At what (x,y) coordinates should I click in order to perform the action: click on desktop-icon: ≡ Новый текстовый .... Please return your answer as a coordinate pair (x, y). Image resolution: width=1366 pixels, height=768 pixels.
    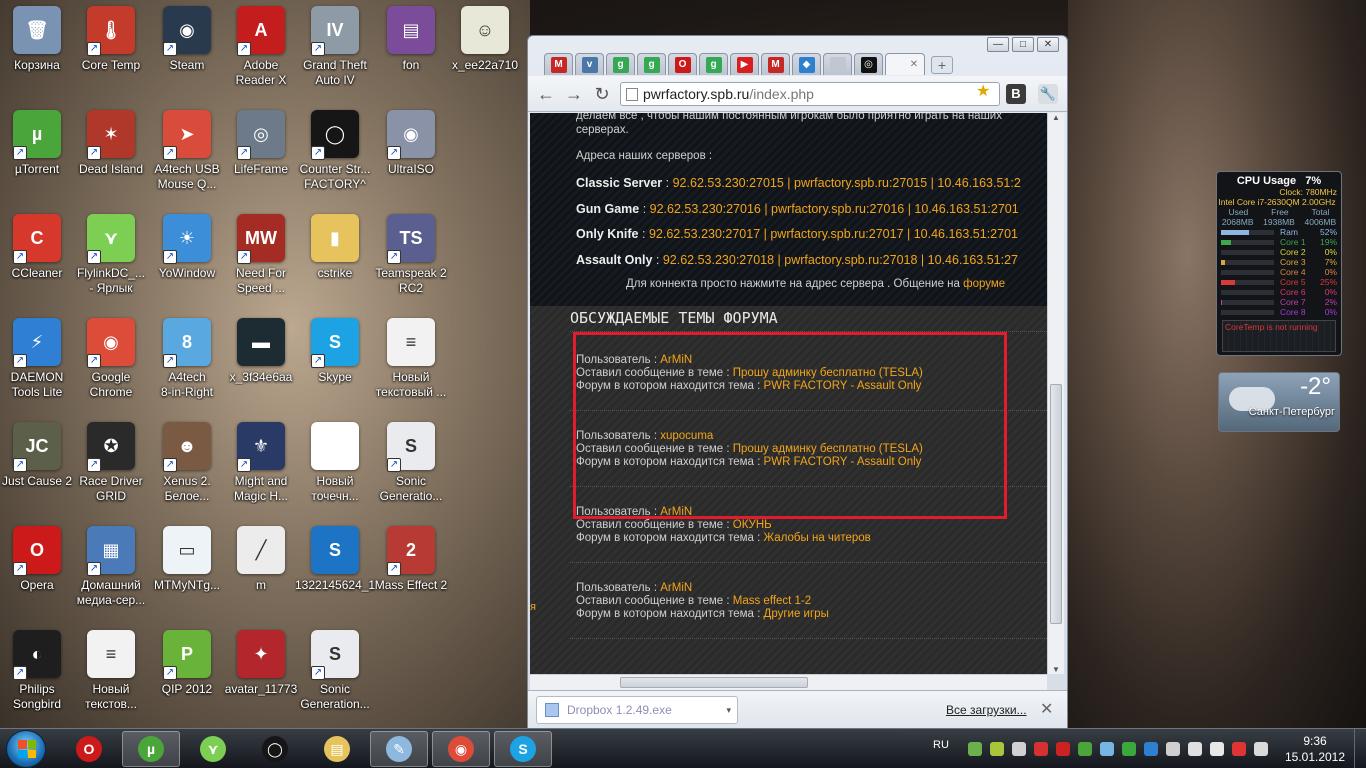
    Looking at the image, I should click on (411, 368).